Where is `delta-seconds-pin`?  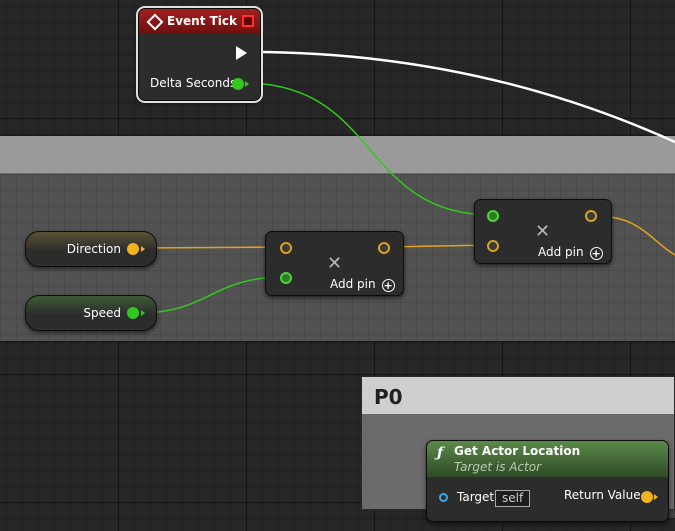
delta-seconds-pin is located at coordinates (238, 84).